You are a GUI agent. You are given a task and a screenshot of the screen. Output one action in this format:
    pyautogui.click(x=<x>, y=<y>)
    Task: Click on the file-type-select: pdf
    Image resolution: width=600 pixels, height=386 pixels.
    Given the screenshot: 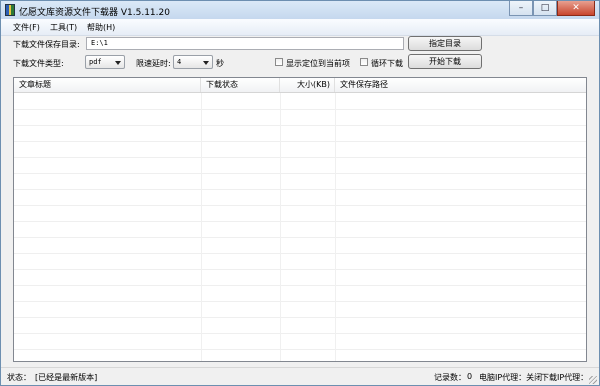 What is the action you would take?
    pyautogui.click(x=105, y=62)
    